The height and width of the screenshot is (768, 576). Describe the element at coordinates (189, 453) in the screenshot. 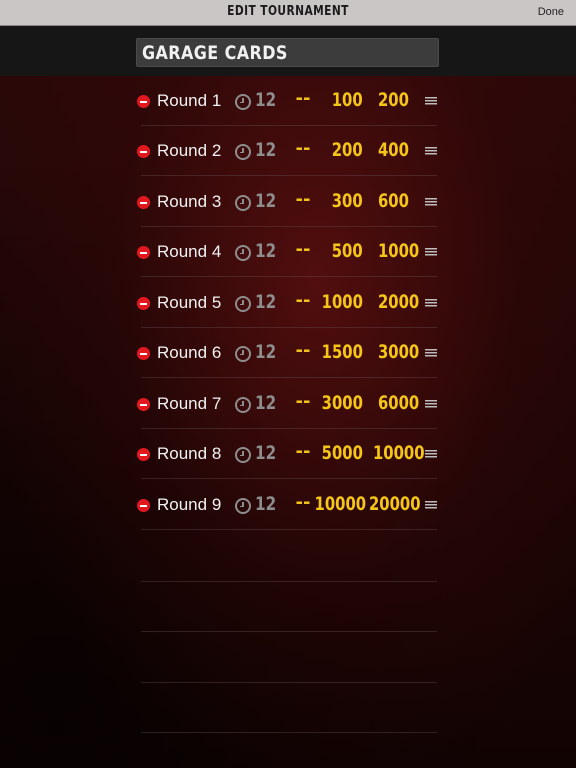

I see `round-label: Round 8` at that location.